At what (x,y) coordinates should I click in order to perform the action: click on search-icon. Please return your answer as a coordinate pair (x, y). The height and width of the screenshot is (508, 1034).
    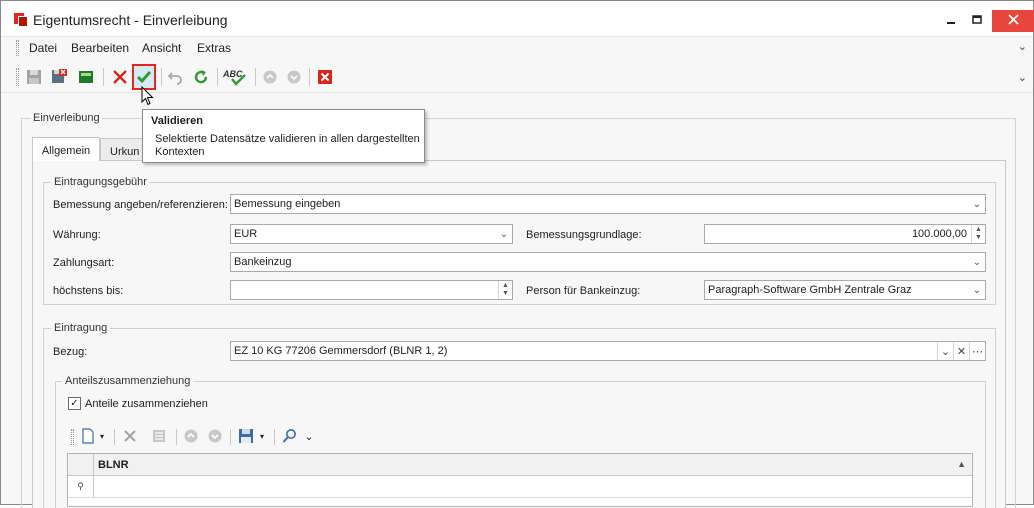
    Looking at the image, I should click on (289, 436).